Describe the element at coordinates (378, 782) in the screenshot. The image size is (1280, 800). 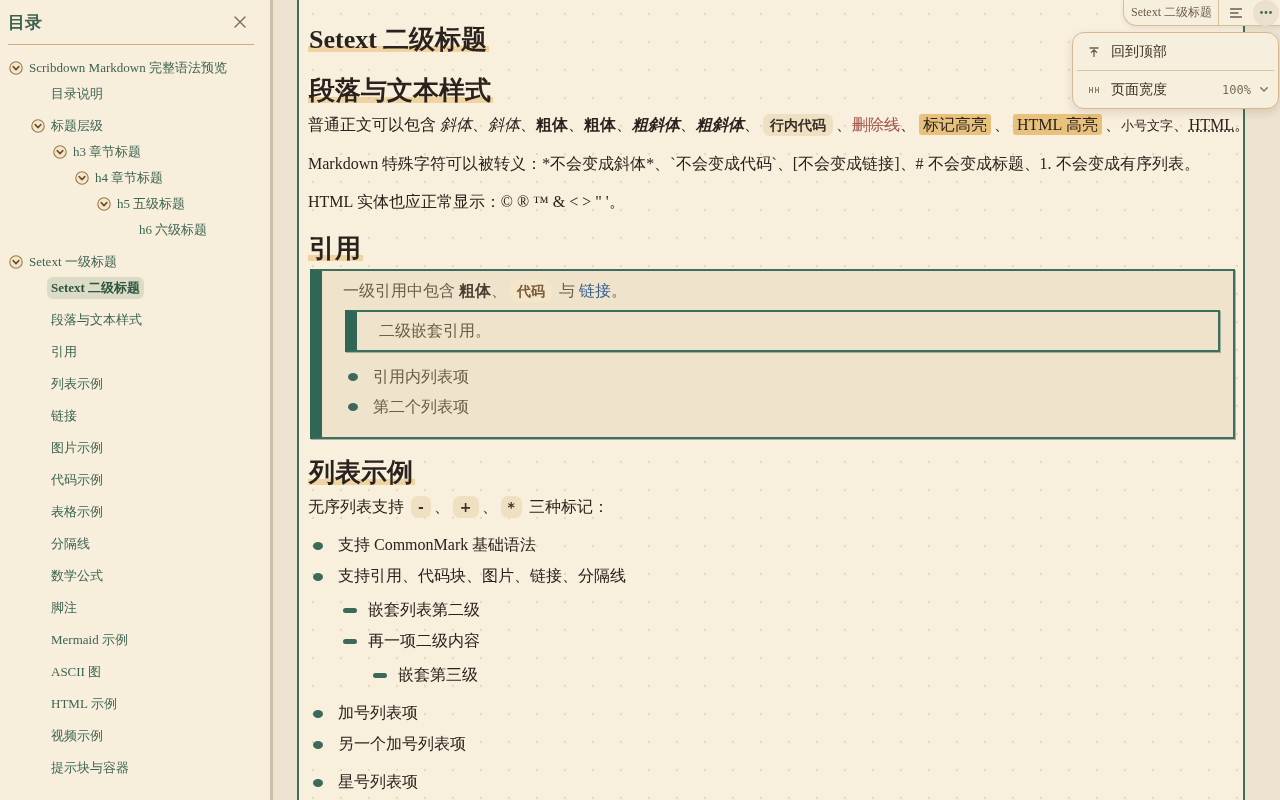
I see `list-item: 星号列表项` at that location.